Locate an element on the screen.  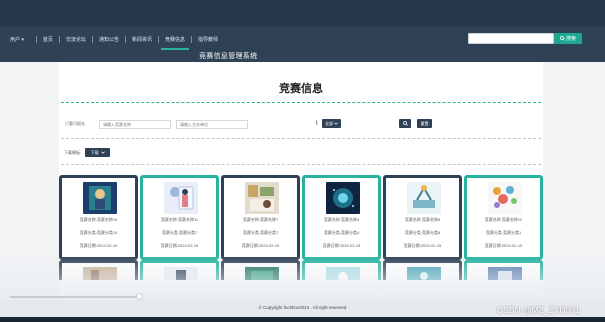
watermark-text: CSDN @MZ_ZXD001 is located at coordinates (538, 310).